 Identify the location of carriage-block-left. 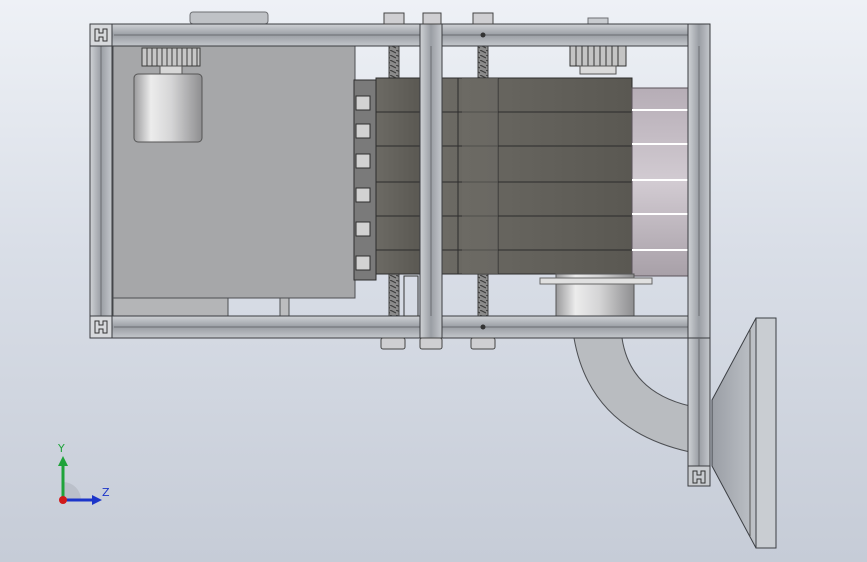
(398, 176).